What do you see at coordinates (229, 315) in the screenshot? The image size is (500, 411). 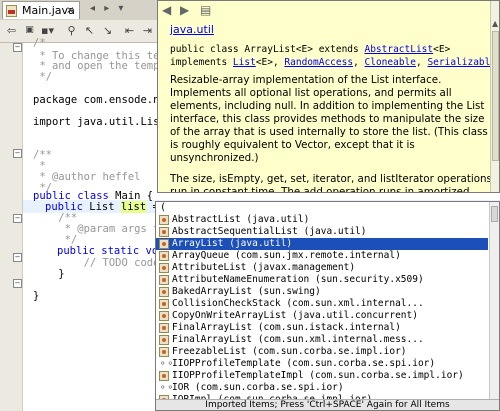 I see `completion-item-name: CopyOnWriteArrayList` at bounding box center [229, 315].